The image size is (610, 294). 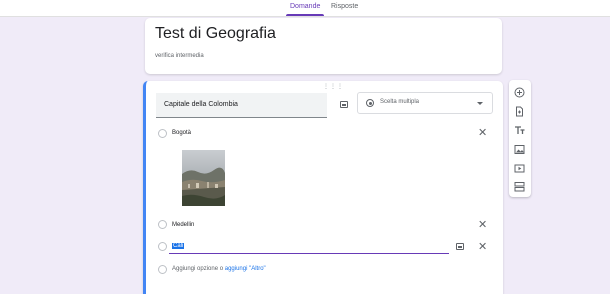 I want to click on active-tab-indicator, so click(x=305, y=15).